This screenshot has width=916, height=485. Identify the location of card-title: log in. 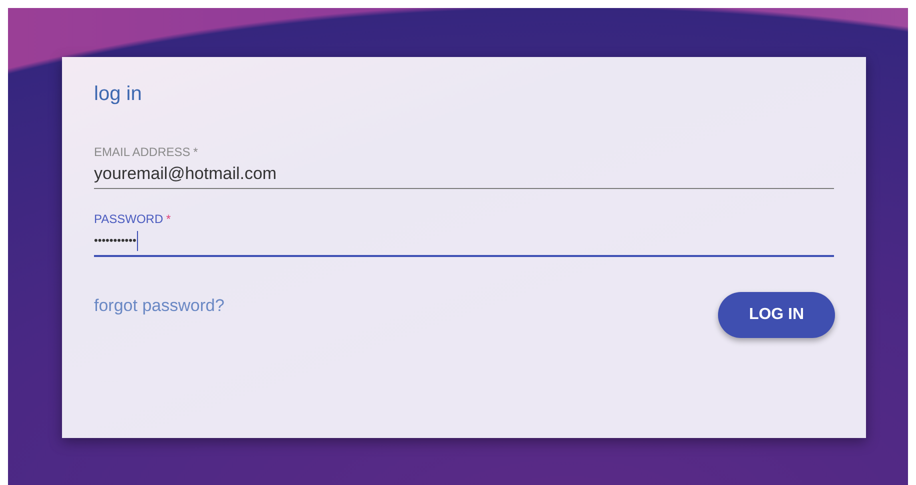
(118, 94).